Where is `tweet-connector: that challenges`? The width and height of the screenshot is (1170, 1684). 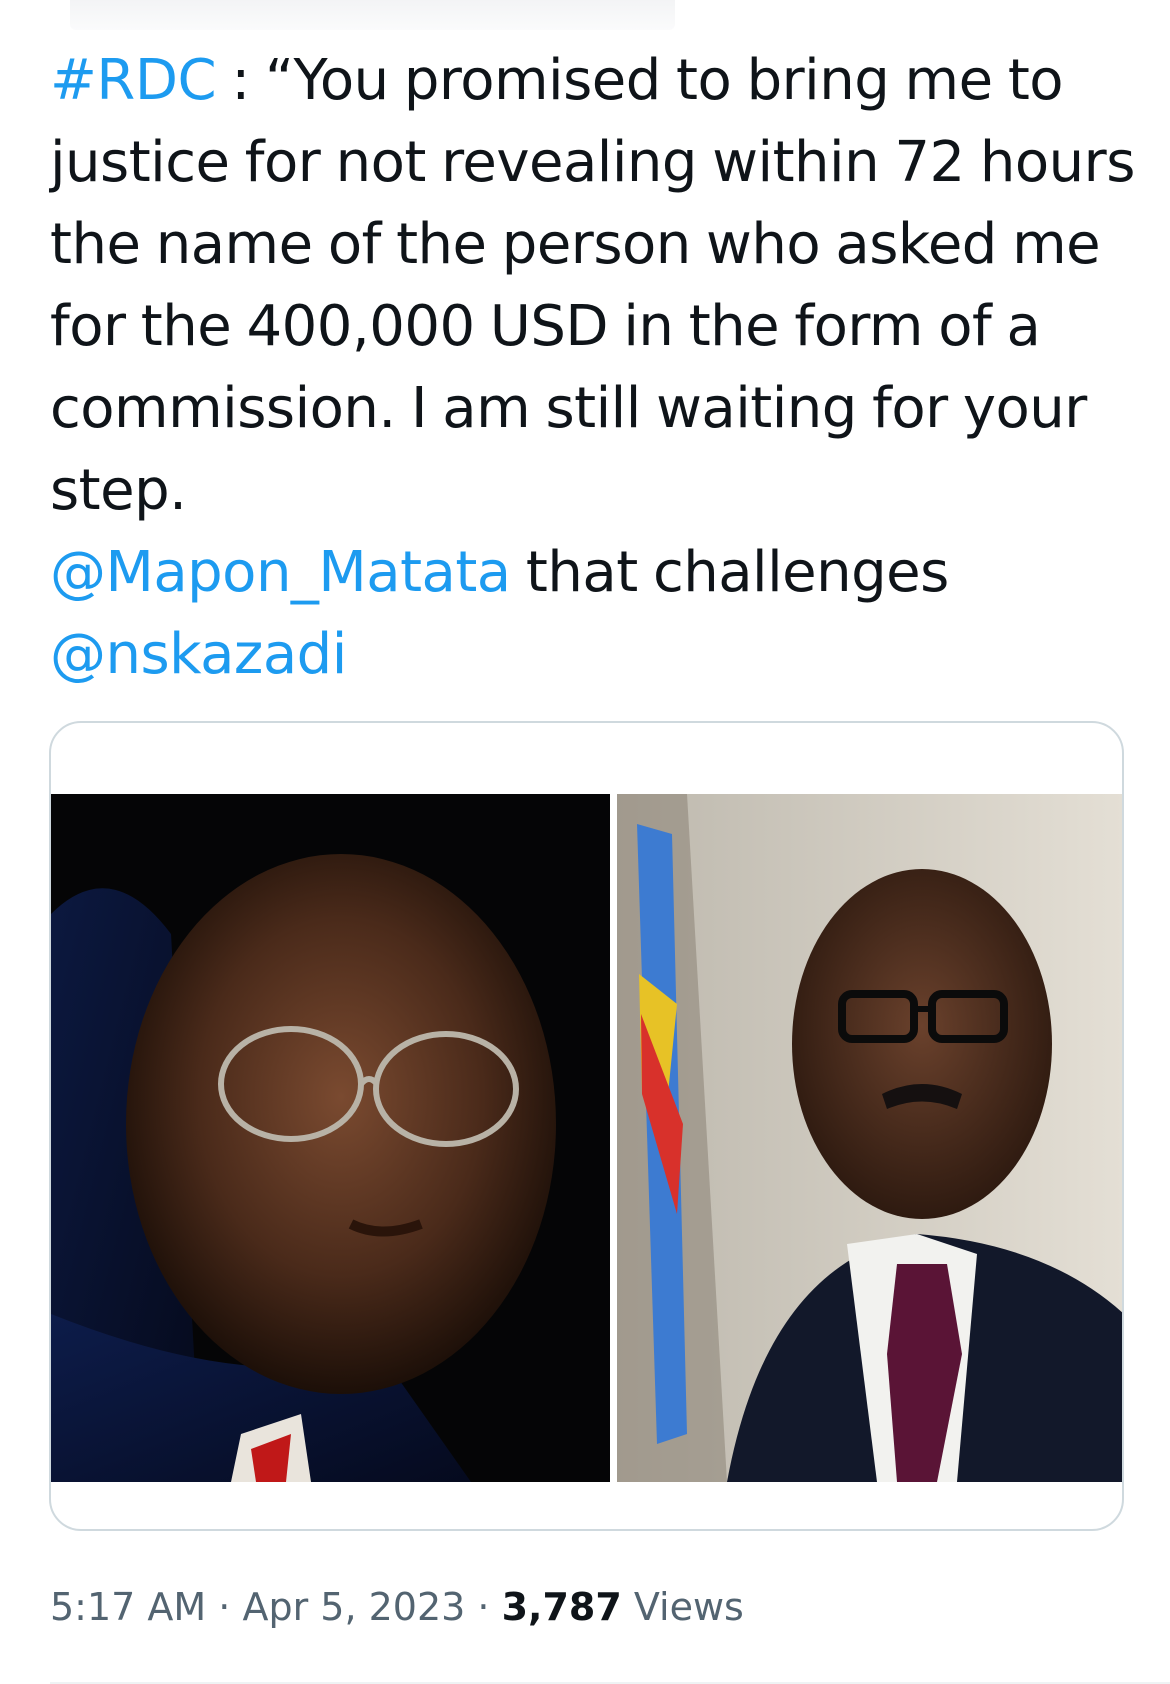
tweet-connector: that challenges is located at coordinates (729, 572).